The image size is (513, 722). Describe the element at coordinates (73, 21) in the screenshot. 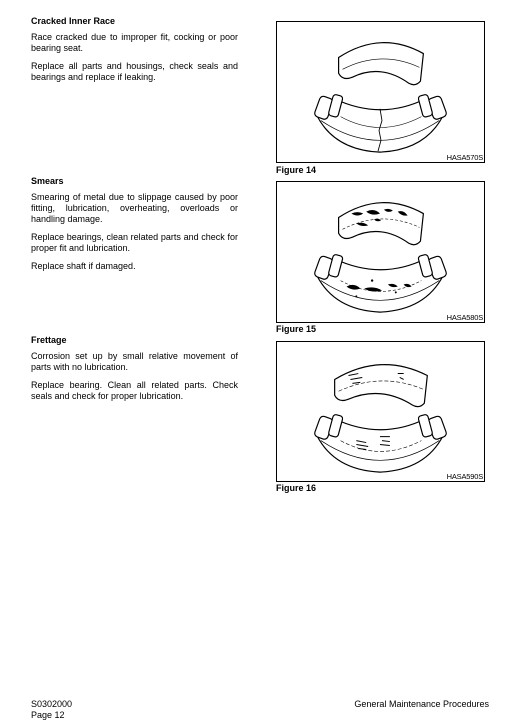

I see `section-heading: Cracked Inner Race` at that location.